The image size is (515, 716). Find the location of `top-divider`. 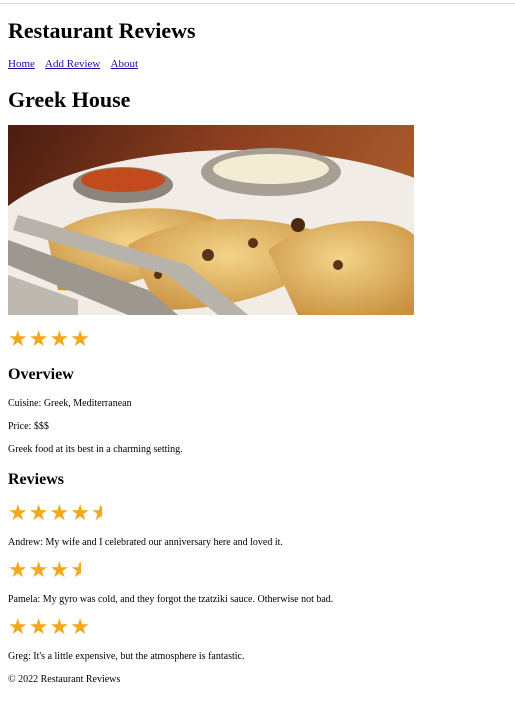

top-divider is located at coordinates (257, 3).